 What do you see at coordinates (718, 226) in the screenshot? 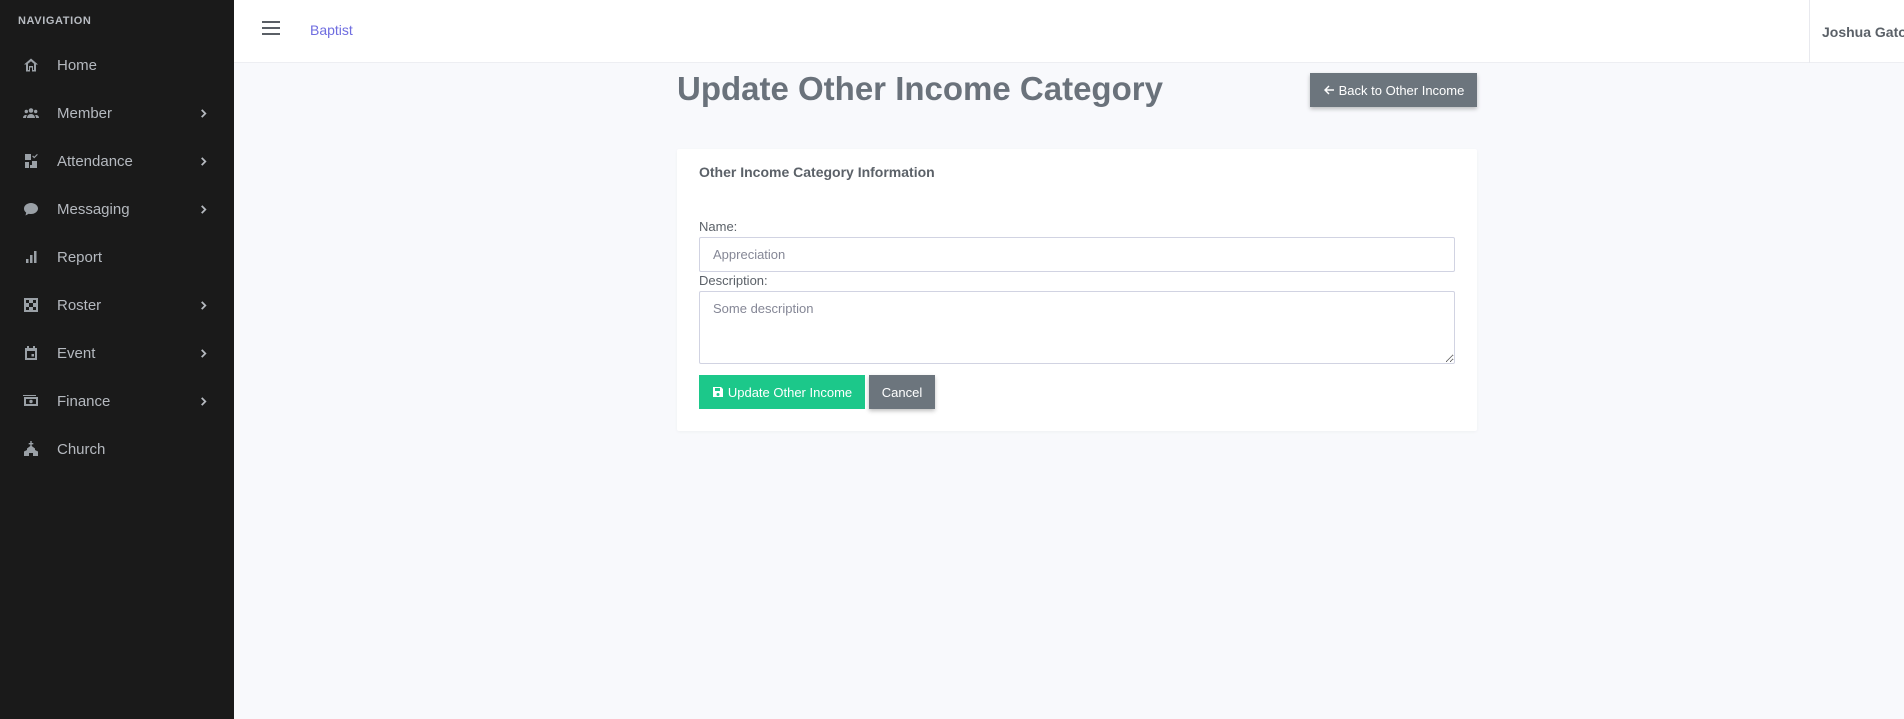
I see `name-label: Name:` at bounding box center [718, 226].